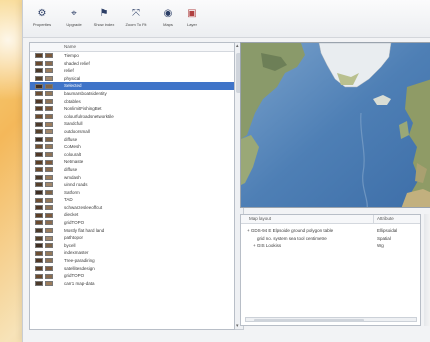  What do you see at coordinates (132, 102) in the screenshot?
I see `list-item: cbtables` at bounding box center [132, 102].